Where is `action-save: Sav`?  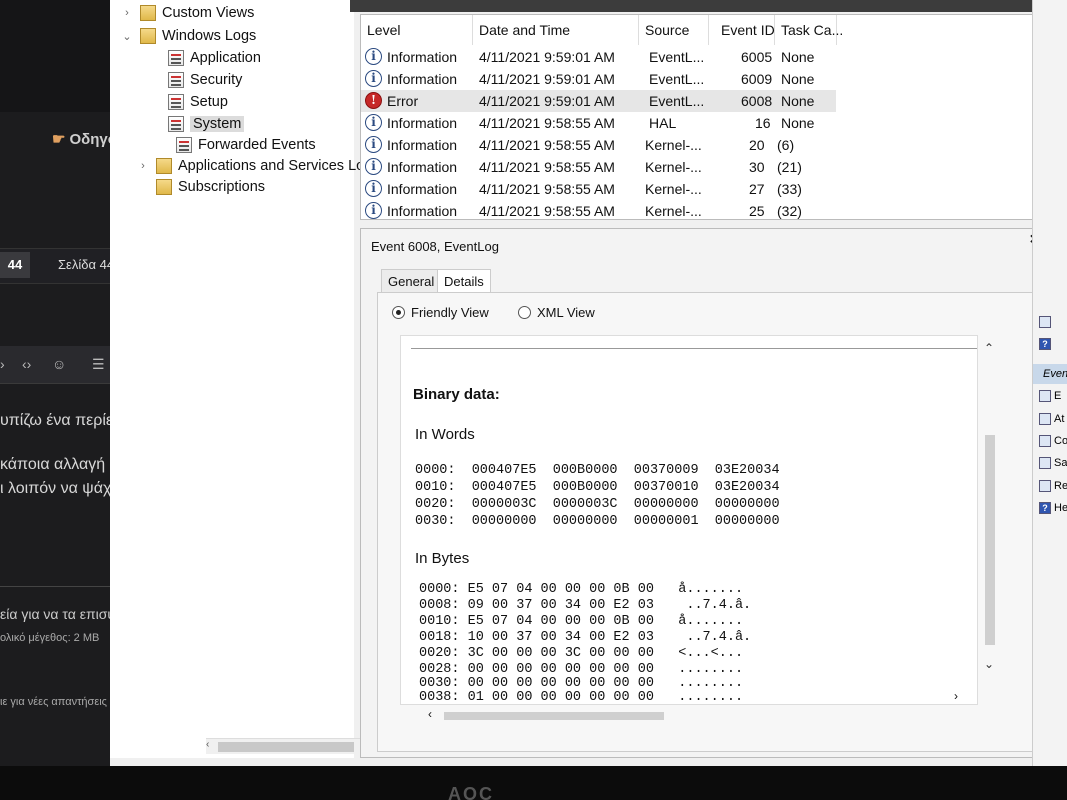 action-save: Sav is located at coordinates (1050, 463).